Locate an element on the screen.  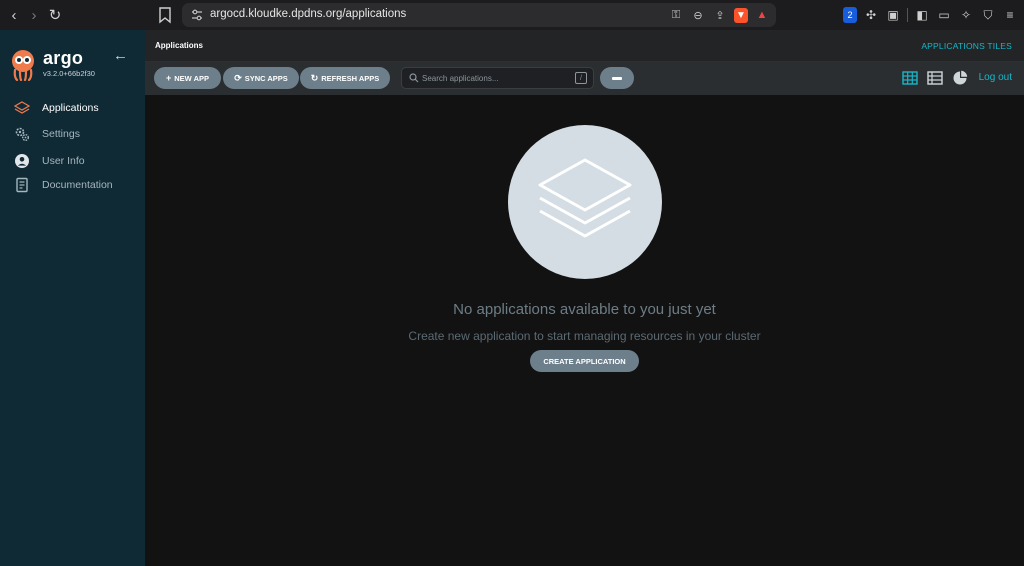
sync-apps-button: ⟳ SYNC APPS is located at coordinates (261, 78).